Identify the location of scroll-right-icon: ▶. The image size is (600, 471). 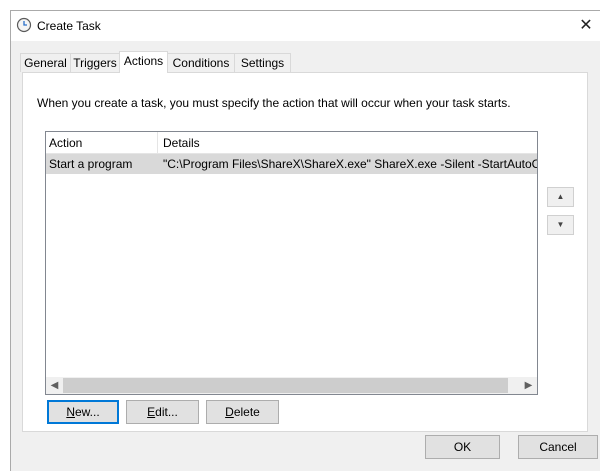
(528, 385).